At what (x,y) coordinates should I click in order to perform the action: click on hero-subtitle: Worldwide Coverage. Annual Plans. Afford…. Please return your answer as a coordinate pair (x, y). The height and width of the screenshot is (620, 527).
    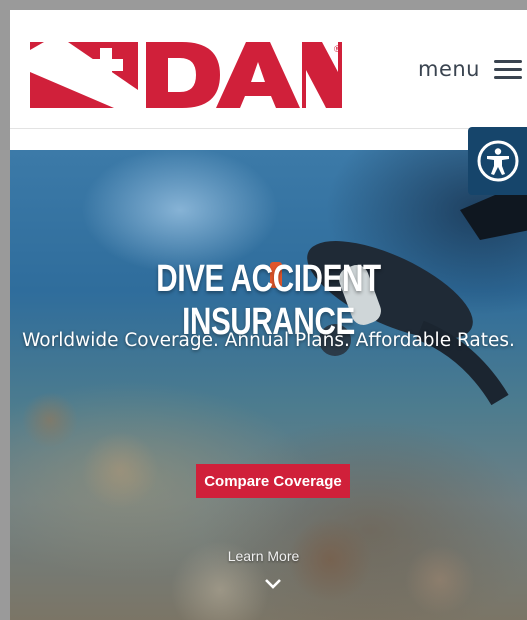
    Looking at the image, I should click on (268, 340).